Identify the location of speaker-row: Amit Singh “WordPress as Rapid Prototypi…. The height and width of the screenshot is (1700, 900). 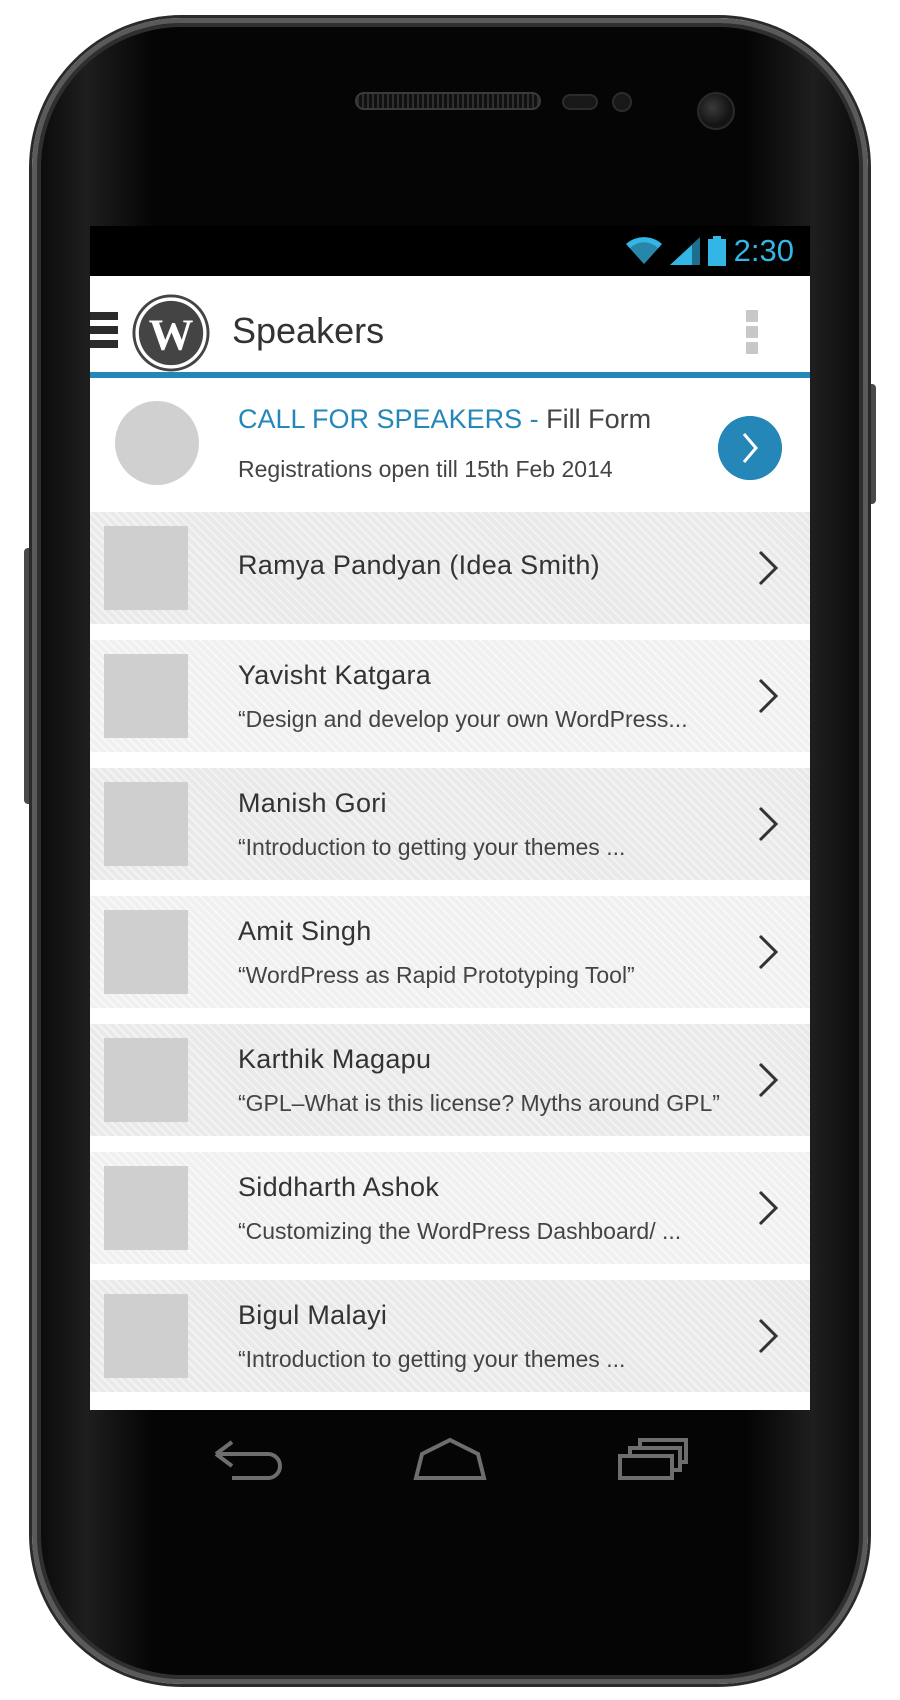
(450, 952).